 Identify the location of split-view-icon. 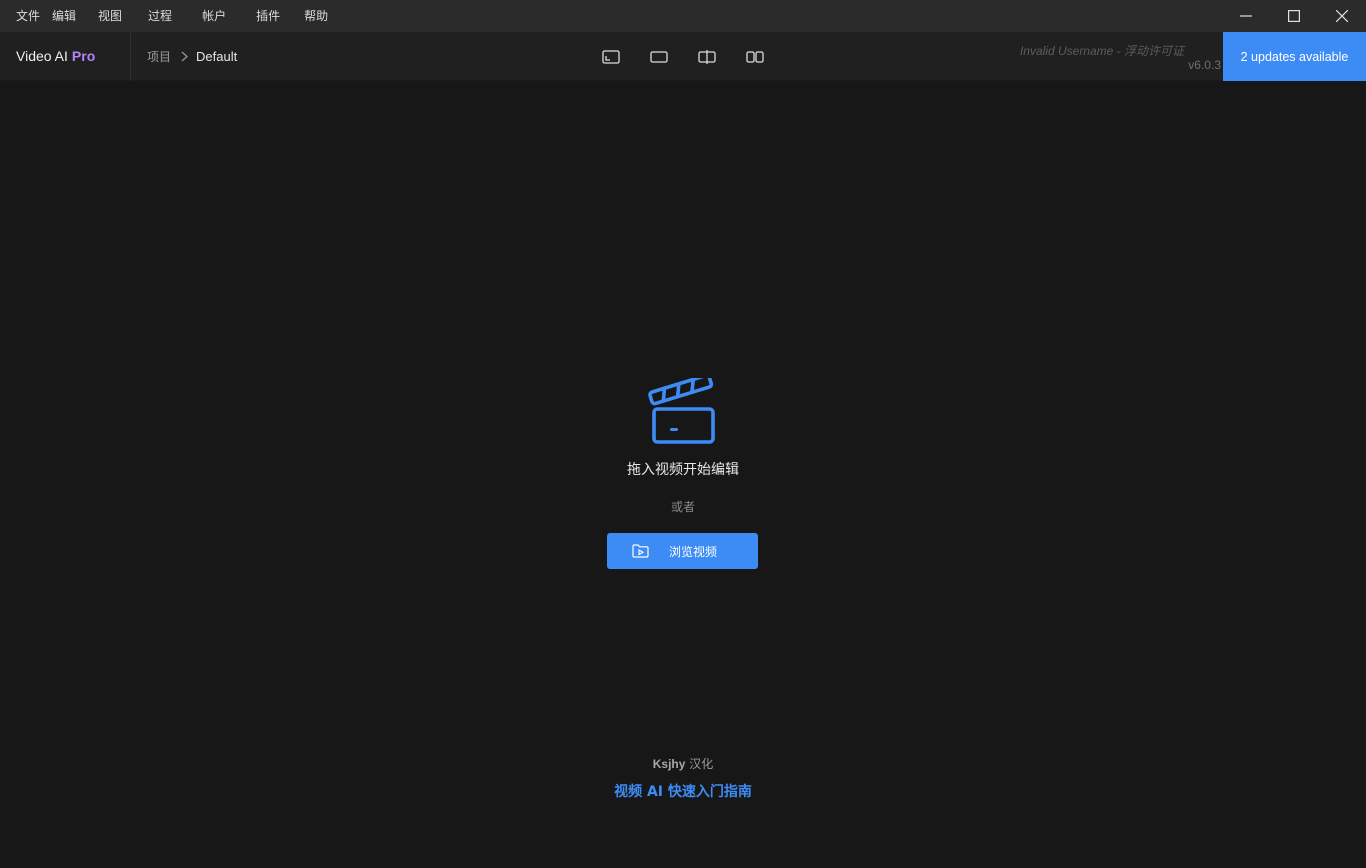
(707, 56).